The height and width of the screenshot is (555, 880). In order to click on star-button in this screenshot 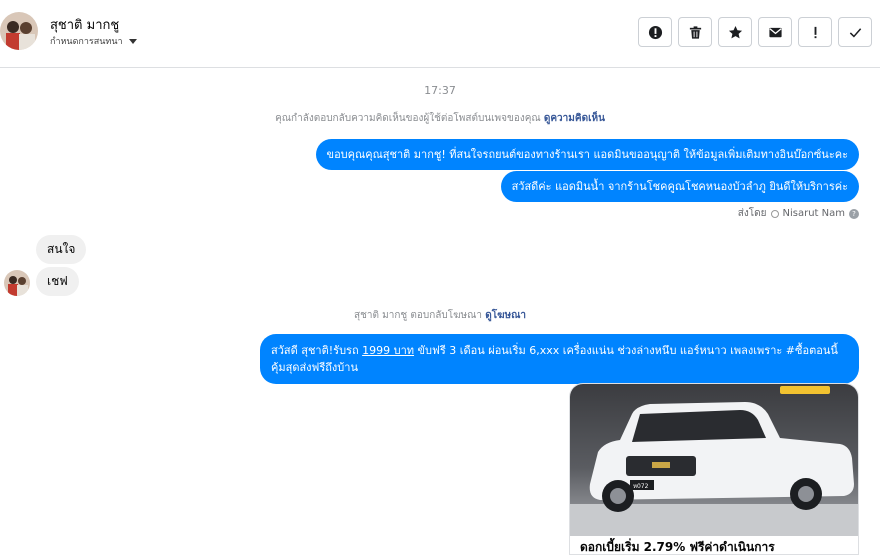, I will do `click(735, 32)`.